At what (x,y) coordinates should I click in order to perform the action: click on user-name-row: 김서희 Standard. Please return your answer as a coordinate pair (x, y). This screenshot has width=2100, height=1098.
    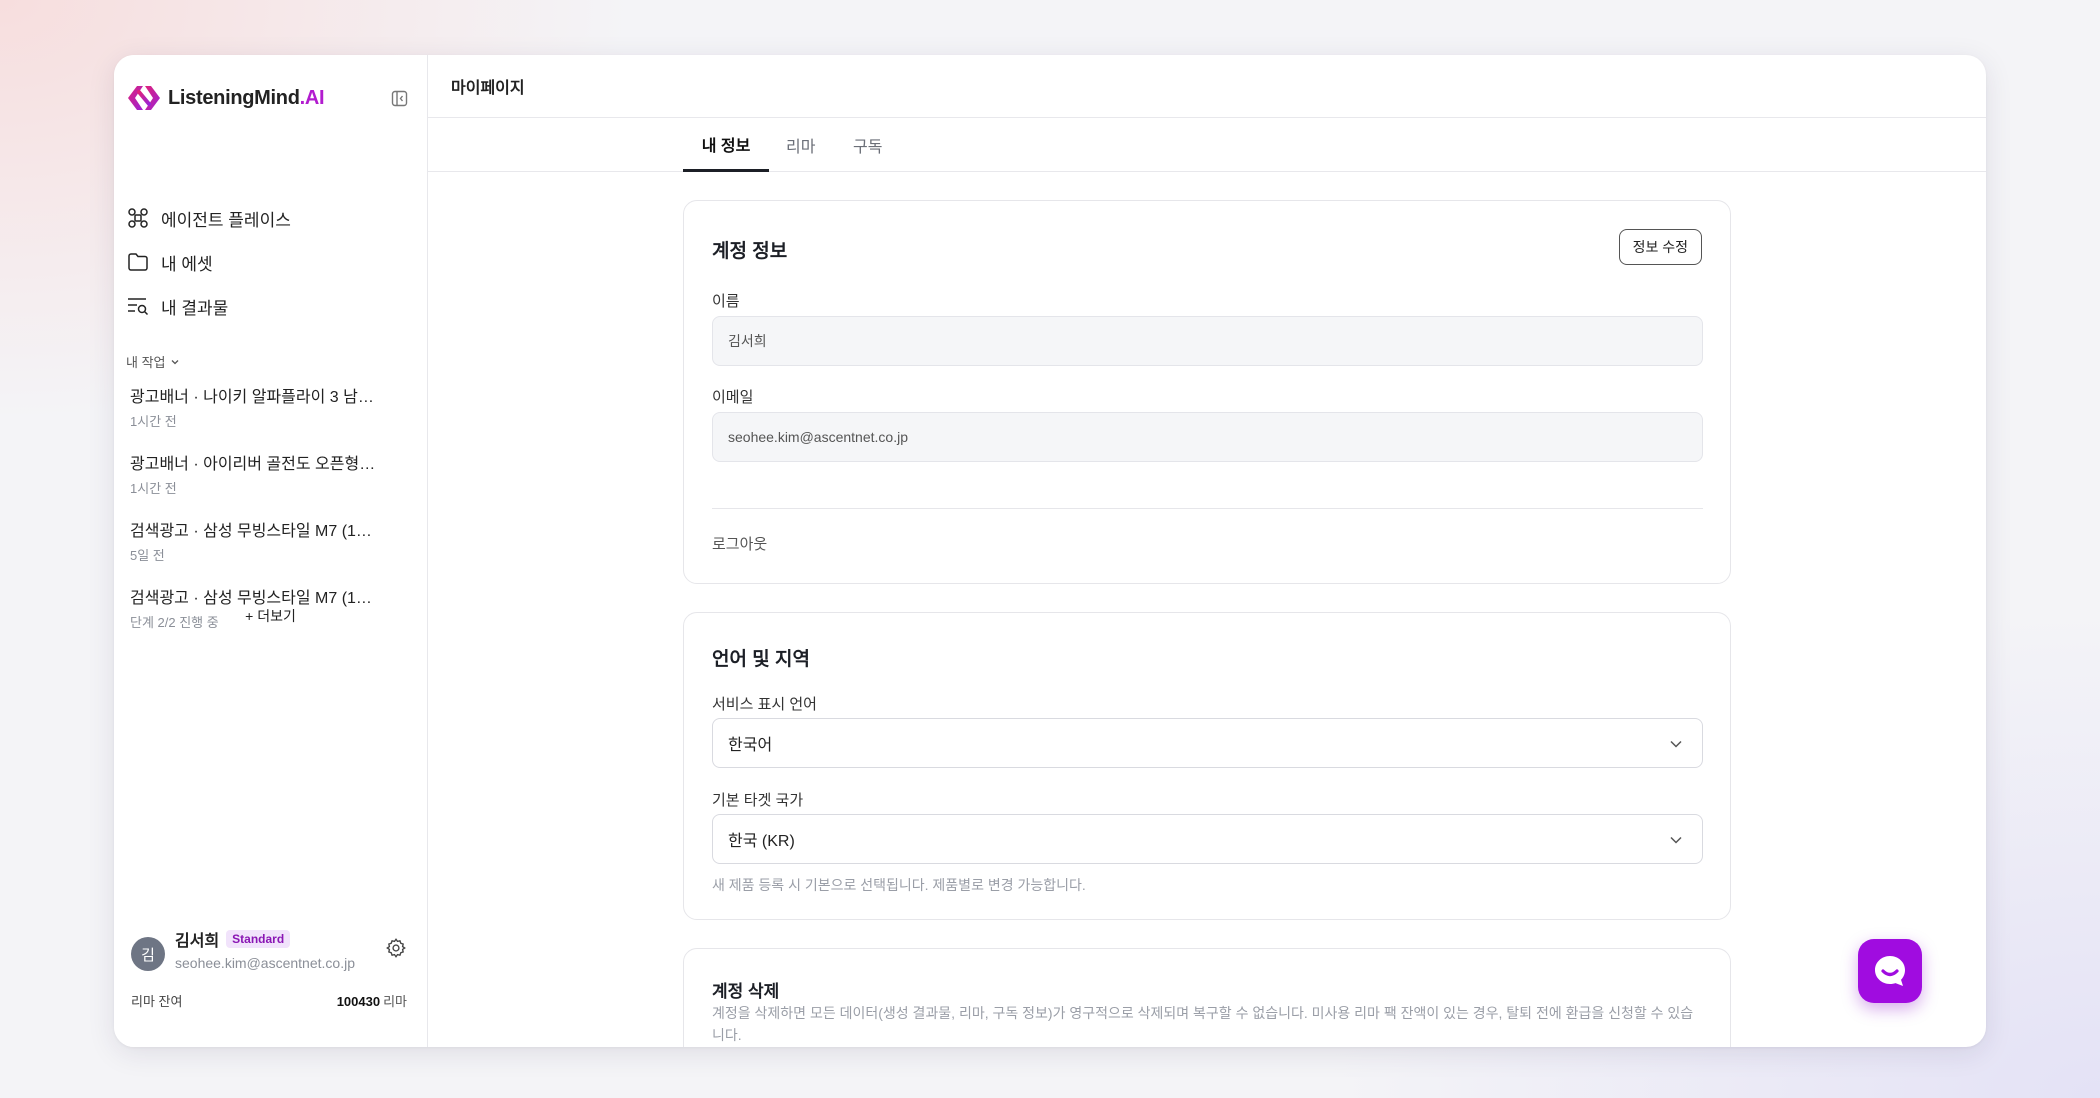
    Looking at the image, I should click on (233, 939).